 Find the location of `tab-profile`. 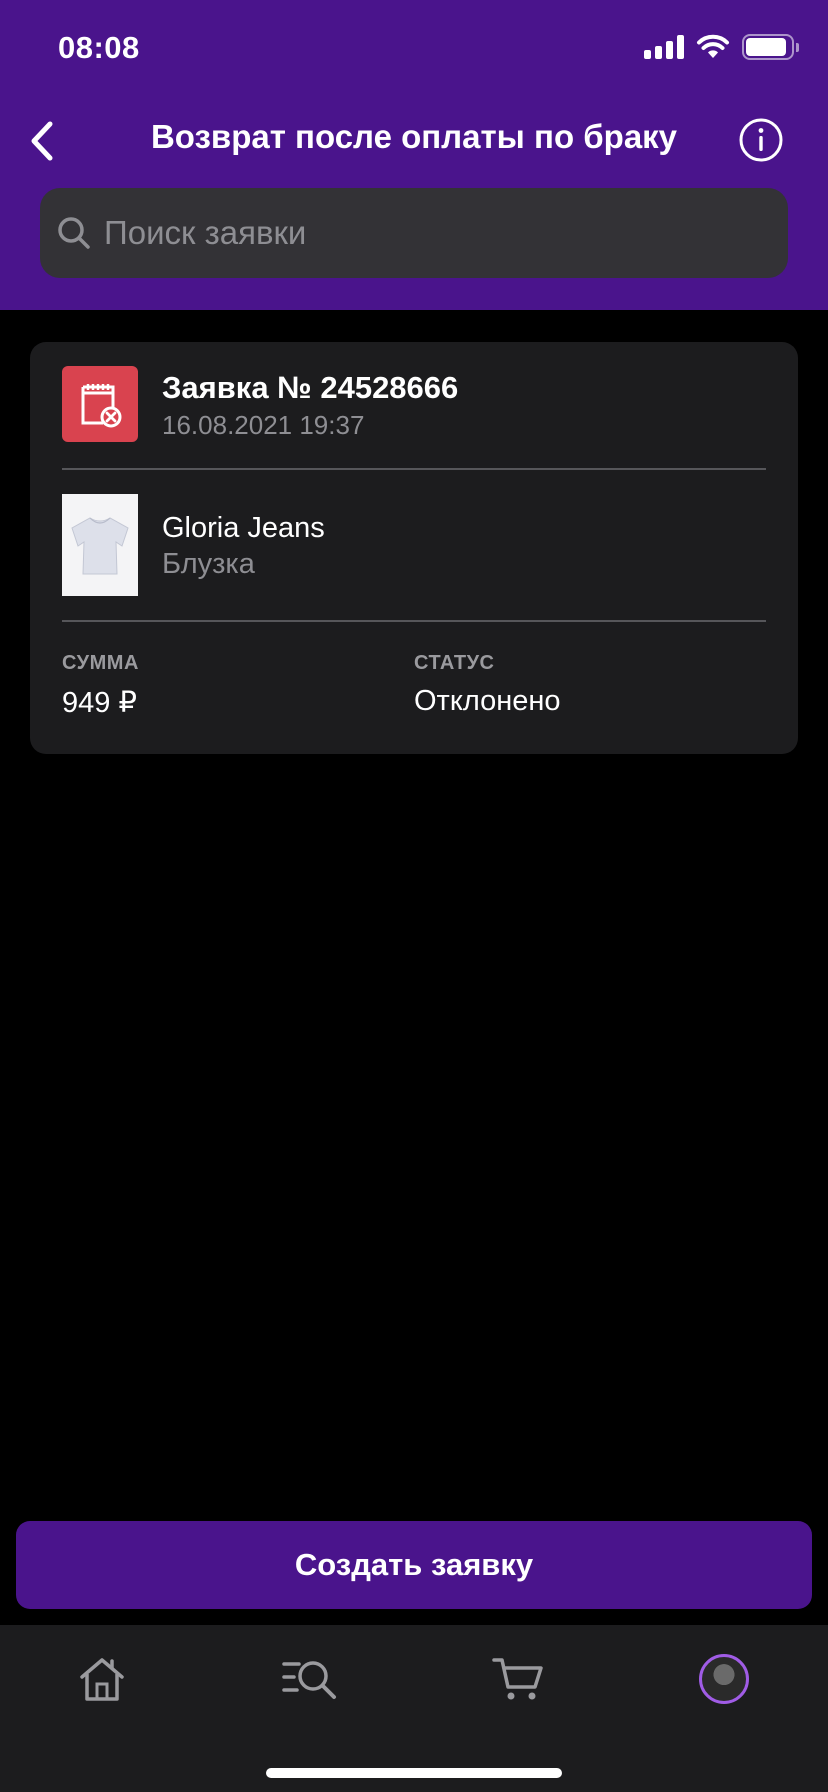

tab-profile is located at coordinates (724, 1679).